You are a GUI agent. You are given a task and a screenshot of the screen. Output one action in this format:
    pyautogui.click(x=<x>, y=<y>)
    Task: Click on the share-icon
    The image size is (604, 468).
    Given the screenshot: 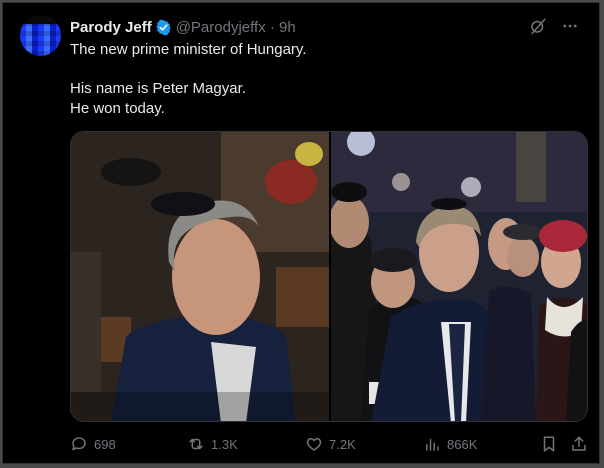 What is the action you would take?
    pyautogui.click(x=579, y=443)
    